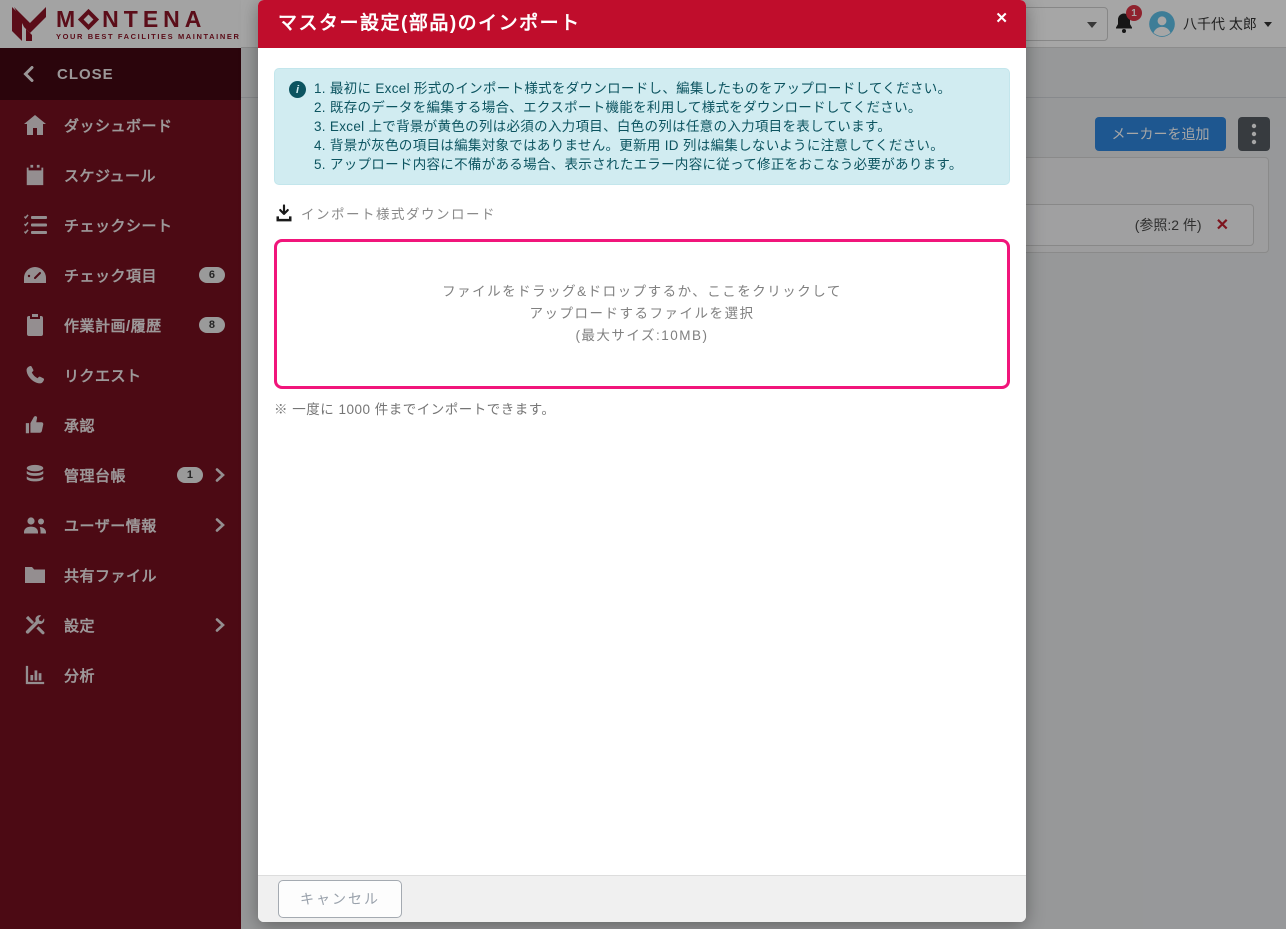  Describe the element at coordinates (642, 335) in the screenshot. I see `dropzone-text: (最大サイズ:10MB)` at that location.